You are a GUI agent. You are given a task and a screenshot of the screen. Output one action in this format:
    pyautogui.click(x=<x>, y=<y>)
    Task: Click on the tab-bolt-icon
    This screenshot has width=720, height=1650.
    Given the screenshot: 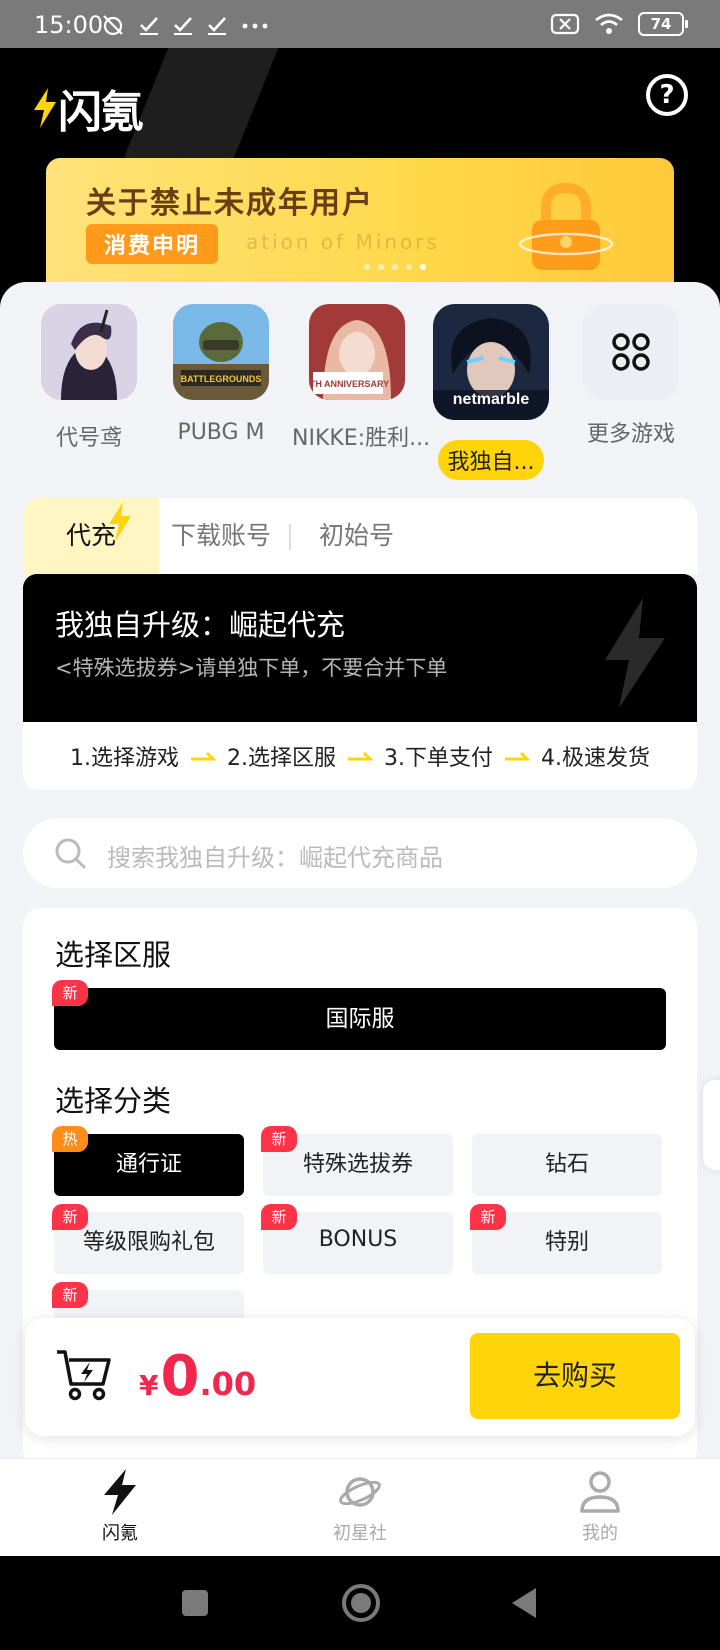 What is the action you would take?
    pyautogui.click(x=120, y=522)
    